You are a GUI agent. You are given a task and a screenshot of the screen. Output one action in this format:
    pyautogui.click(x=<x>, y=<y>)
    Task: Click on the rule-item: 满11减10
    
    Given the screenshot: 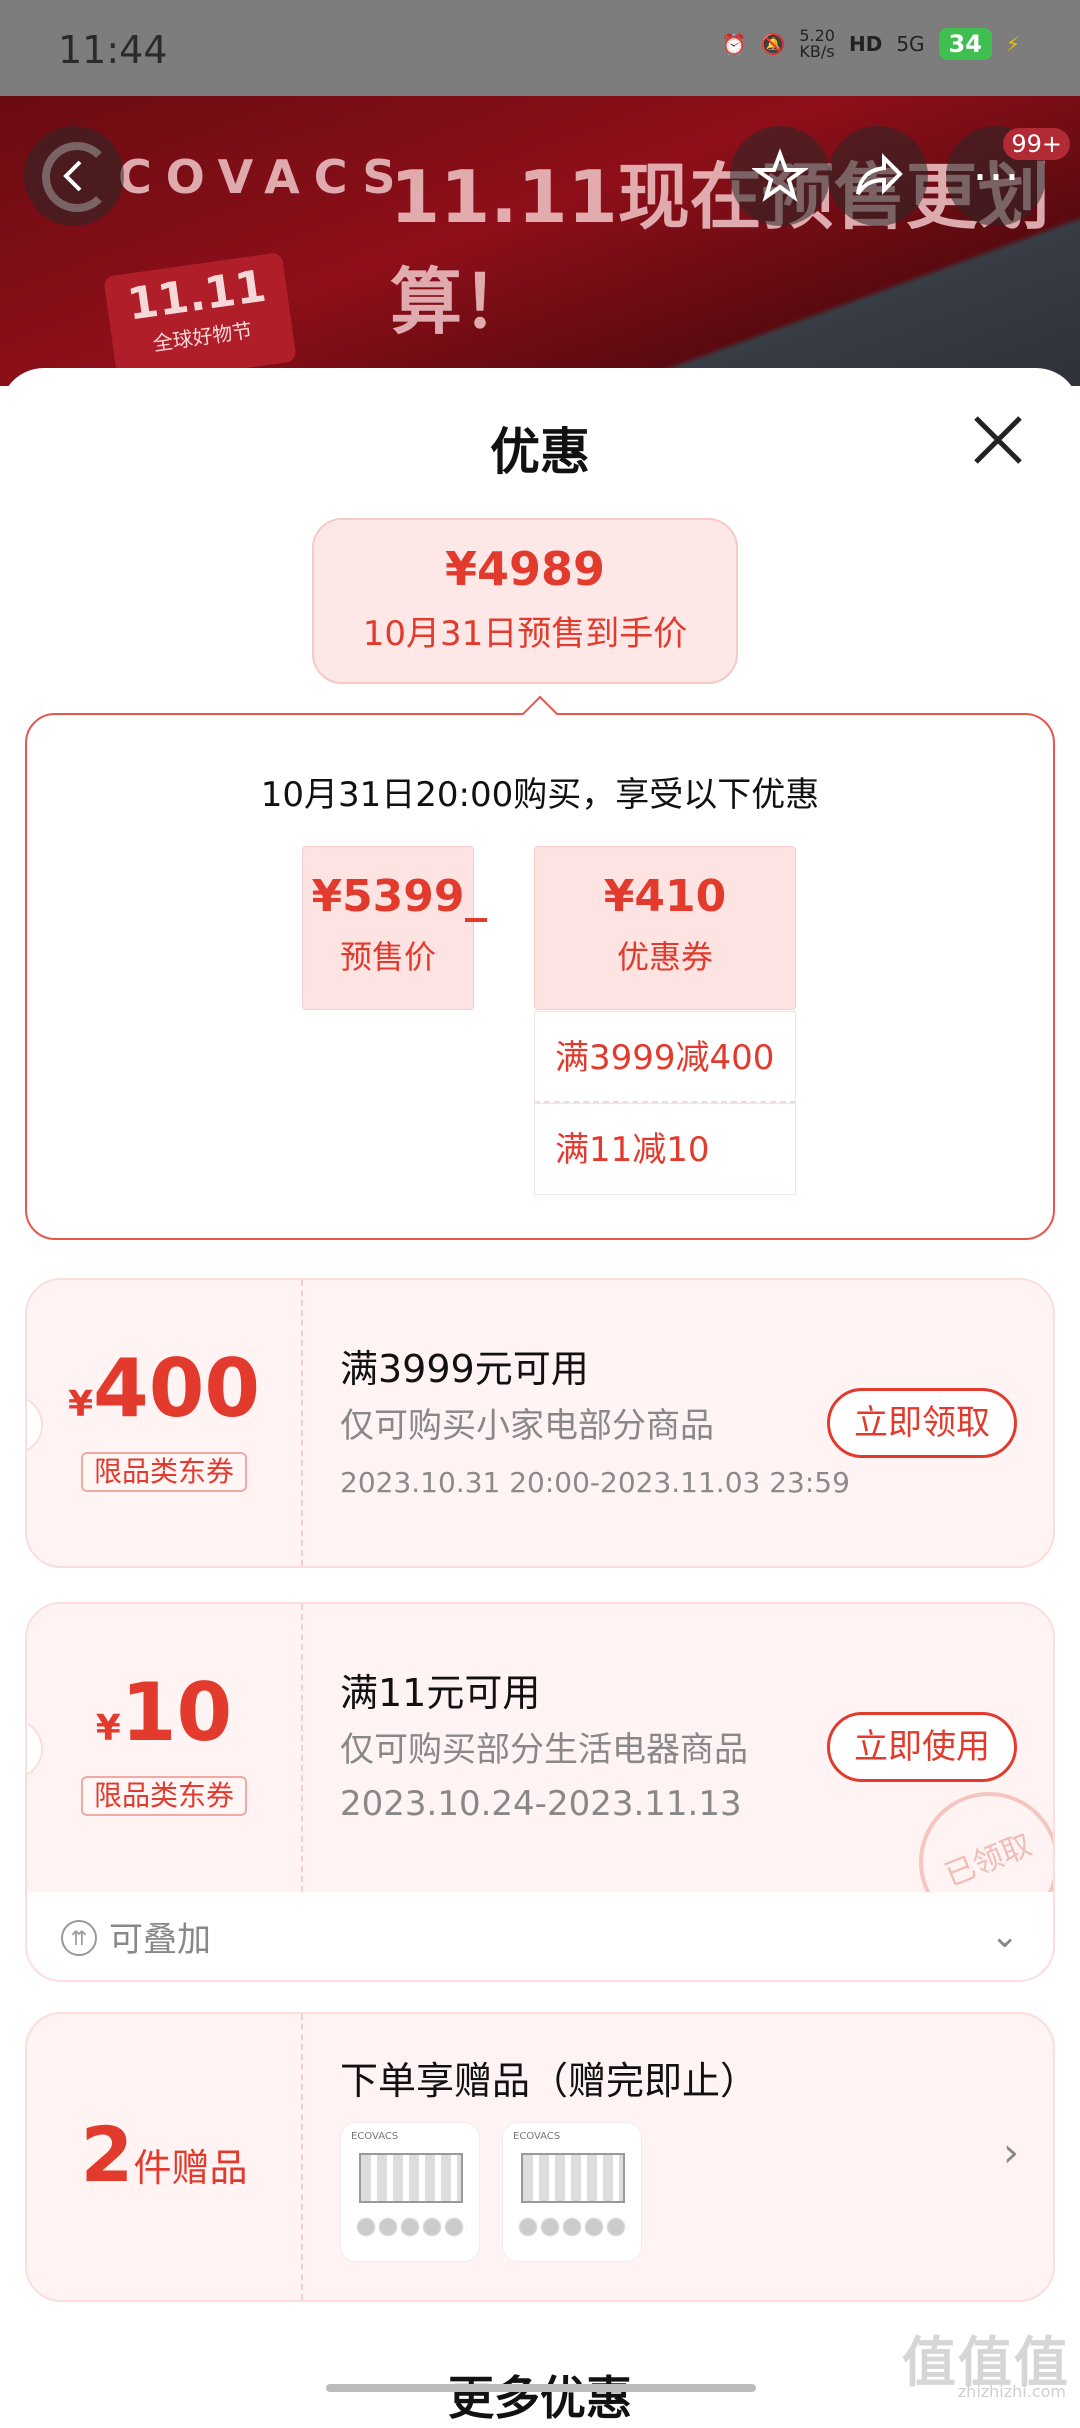 What is the action you would take?
    pyautogui.click(x=665, y=1149)
    